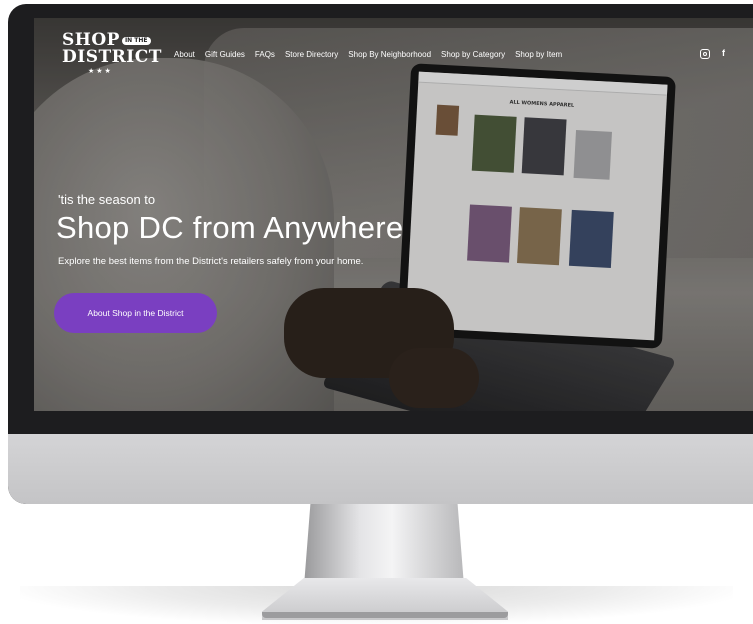 This screenshot has width=753, height=624. I want to click on monitor-stand-neck, so click(384, 545).